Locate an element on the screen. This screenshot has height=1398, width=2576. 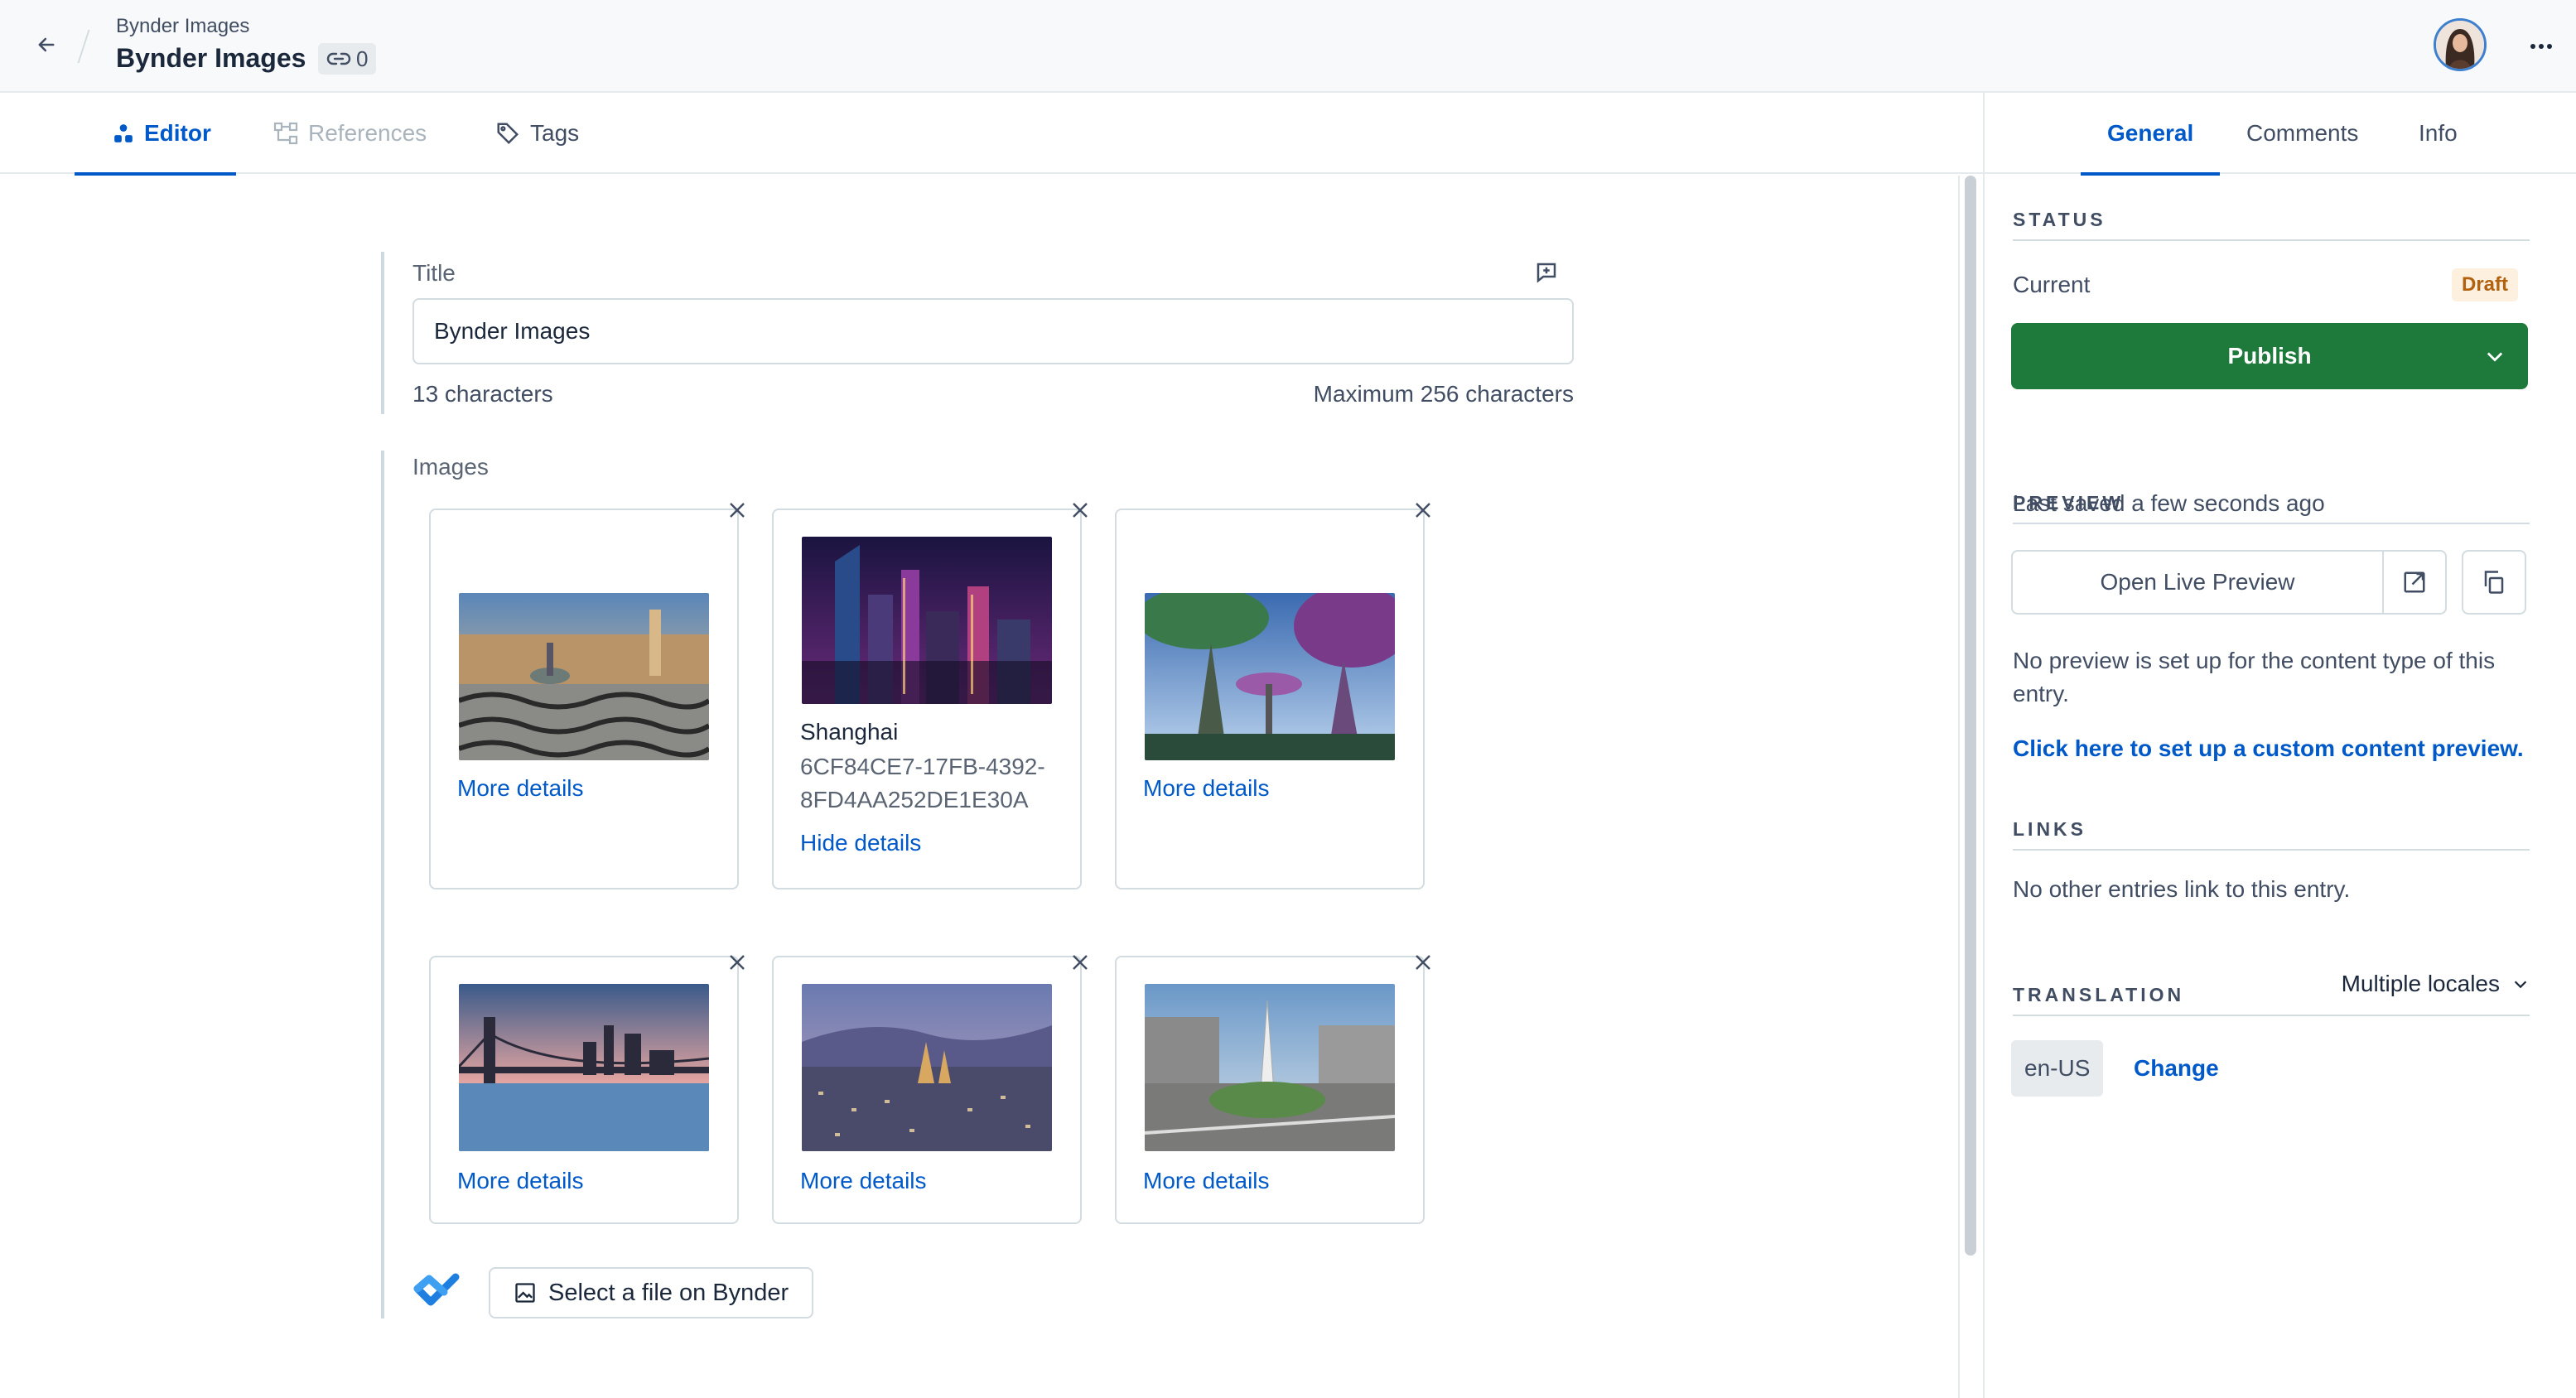
comment-icon is located at coordinates (1546, 272).